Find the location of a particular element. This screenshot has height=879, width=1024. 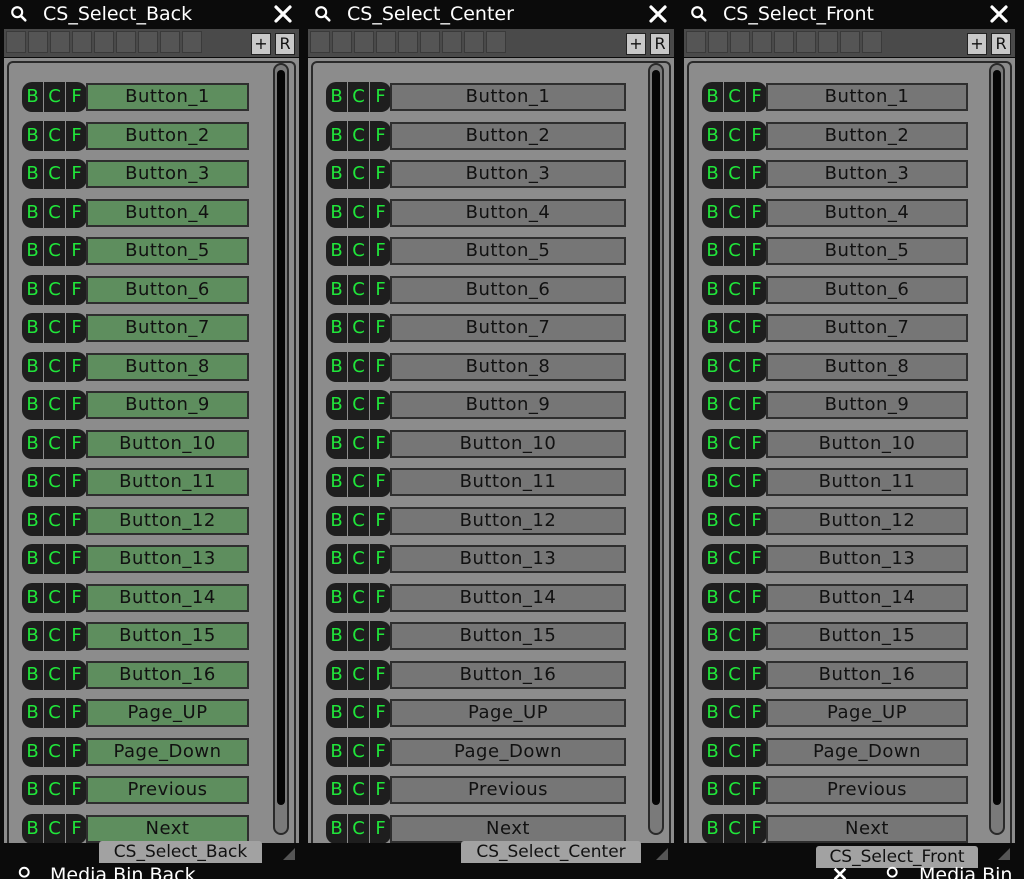

cs-select-button: Button_12 is located at coordinates (167, 521).